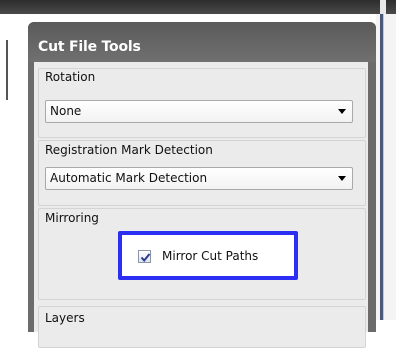  I want to click on panel-rail-edge, so click(383, 167).